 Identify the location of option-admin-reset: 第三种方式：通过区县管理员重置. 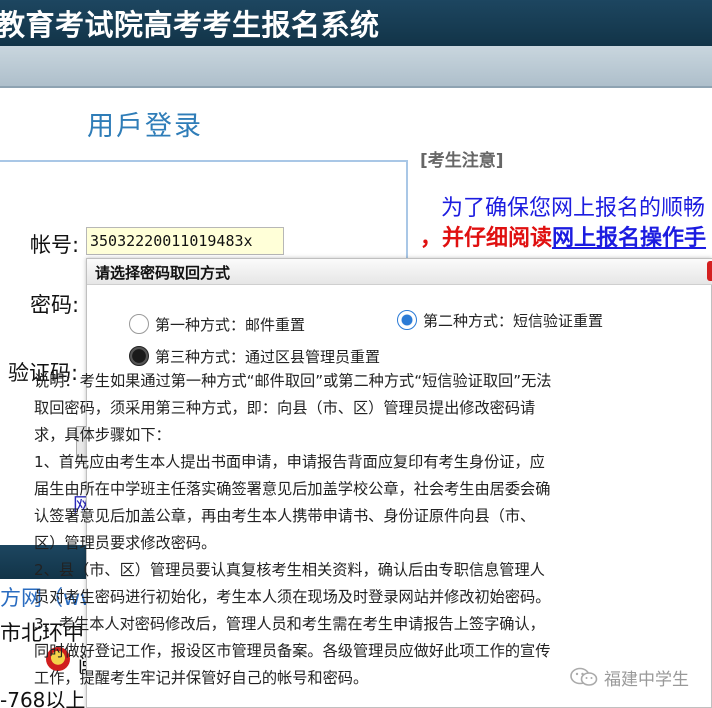
(279, 357).